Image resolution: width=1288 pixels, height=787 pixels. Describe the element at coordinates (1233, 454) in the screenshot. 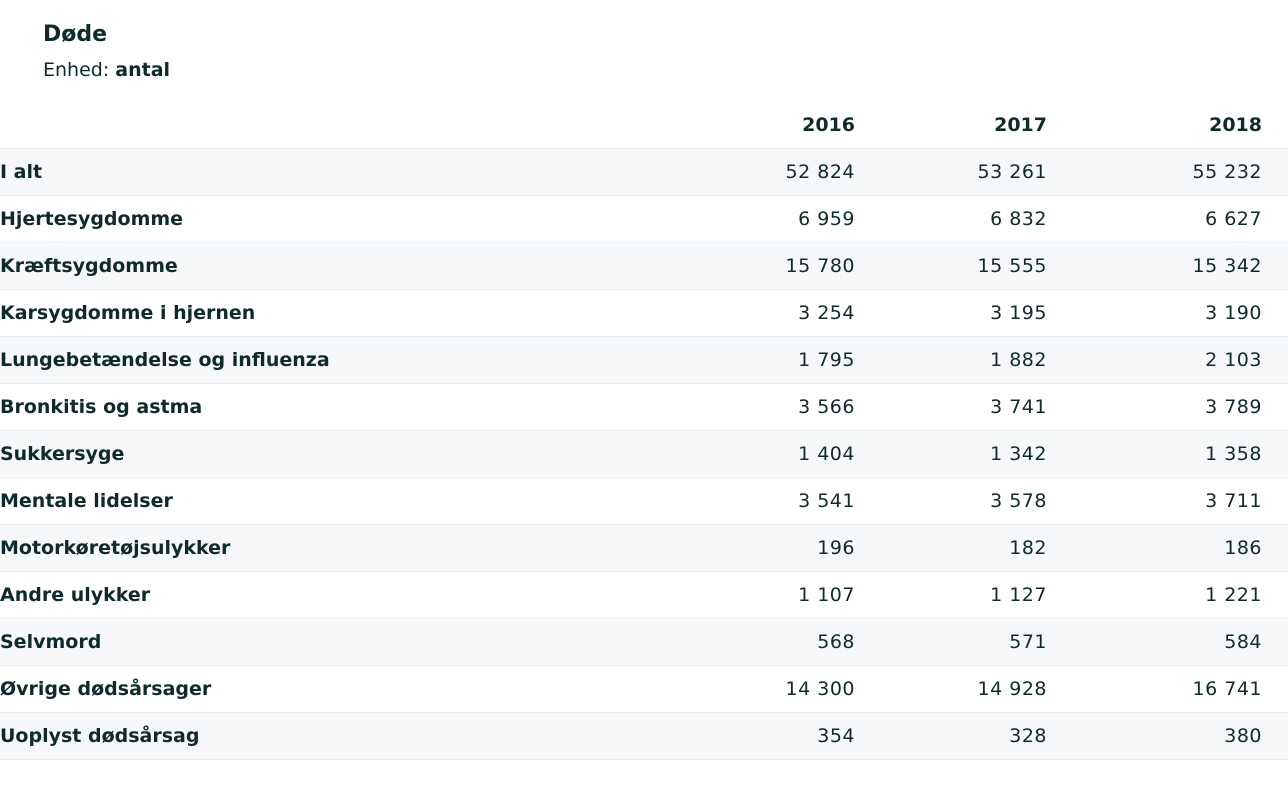

I see `cell-2018: 1 358` at that location.